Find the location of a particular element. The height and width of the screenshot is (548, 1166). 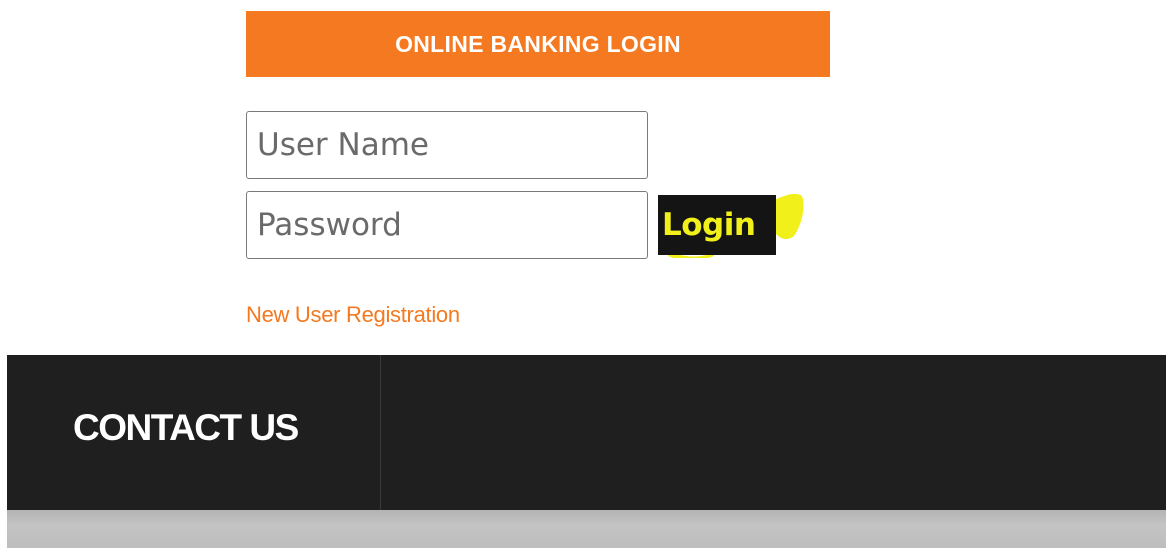

bottom-textured-strip is located at coordinates (586, 529).